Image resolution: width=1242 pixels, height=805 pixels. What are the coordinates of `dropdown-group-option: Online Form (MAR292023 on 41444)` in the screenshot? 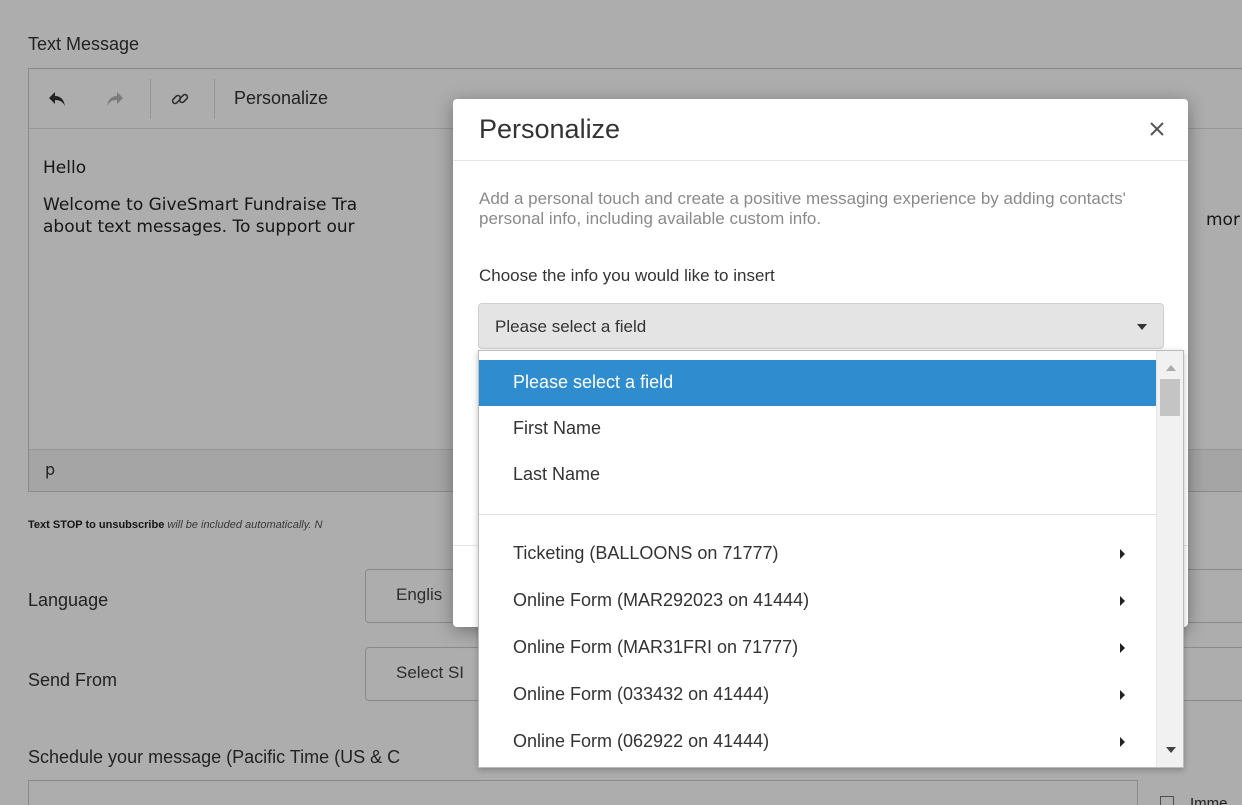 It's located at (818, 601).